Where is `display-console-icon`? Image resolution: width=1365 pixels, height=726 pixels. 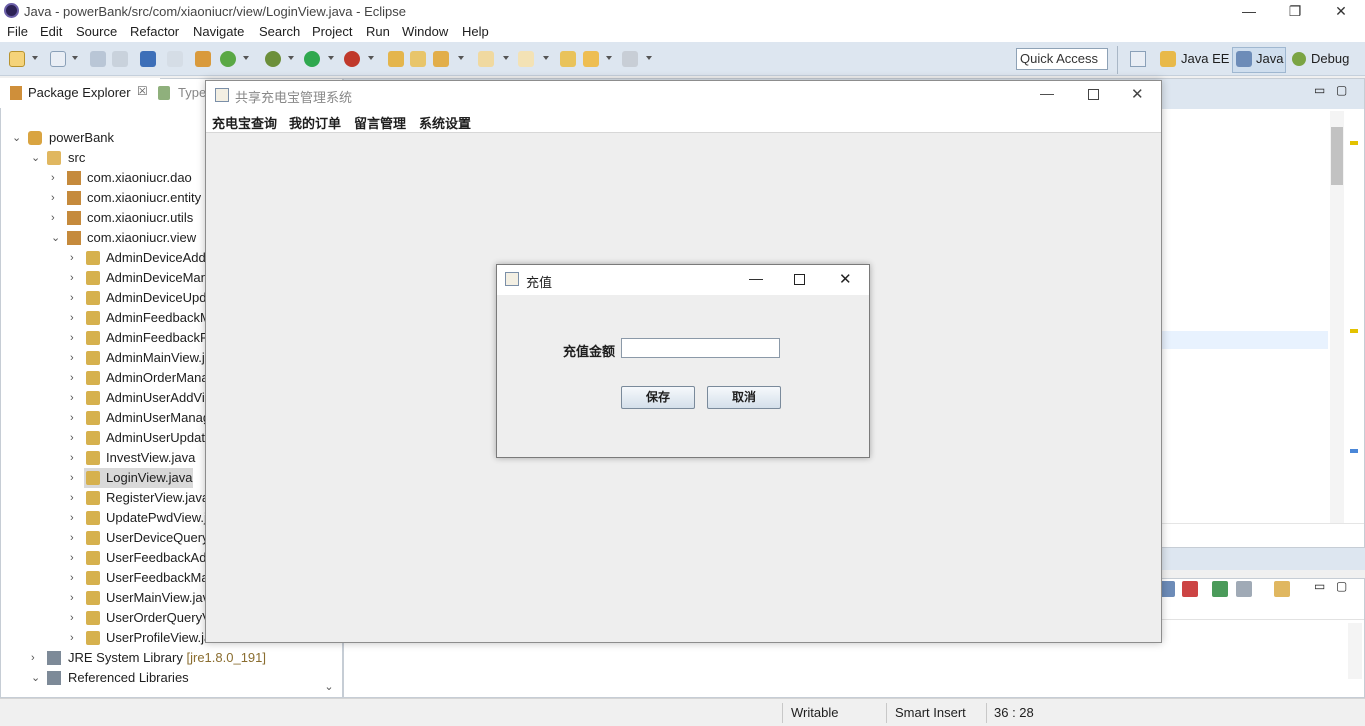
display-console-icon is located at coordinates (1190, 589).